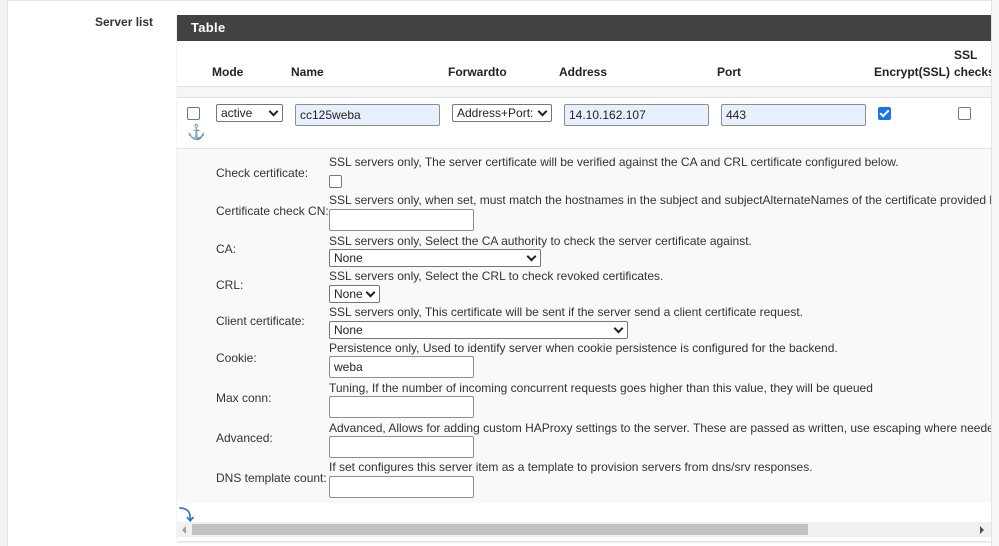  What do you see at coordinates (964, 113) in the screenshot?
I see `ssl-checks-checkbox` at bounding box center [964, 113].